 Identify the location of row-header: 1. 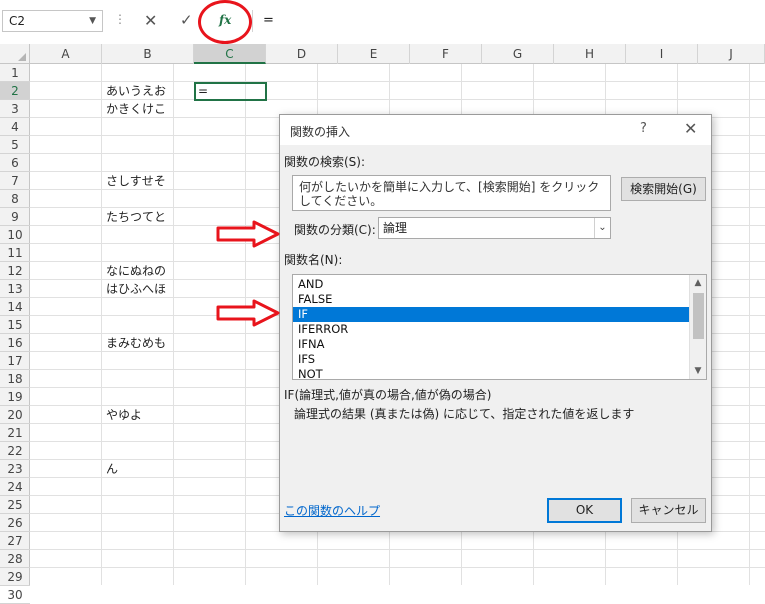
(15, 73).